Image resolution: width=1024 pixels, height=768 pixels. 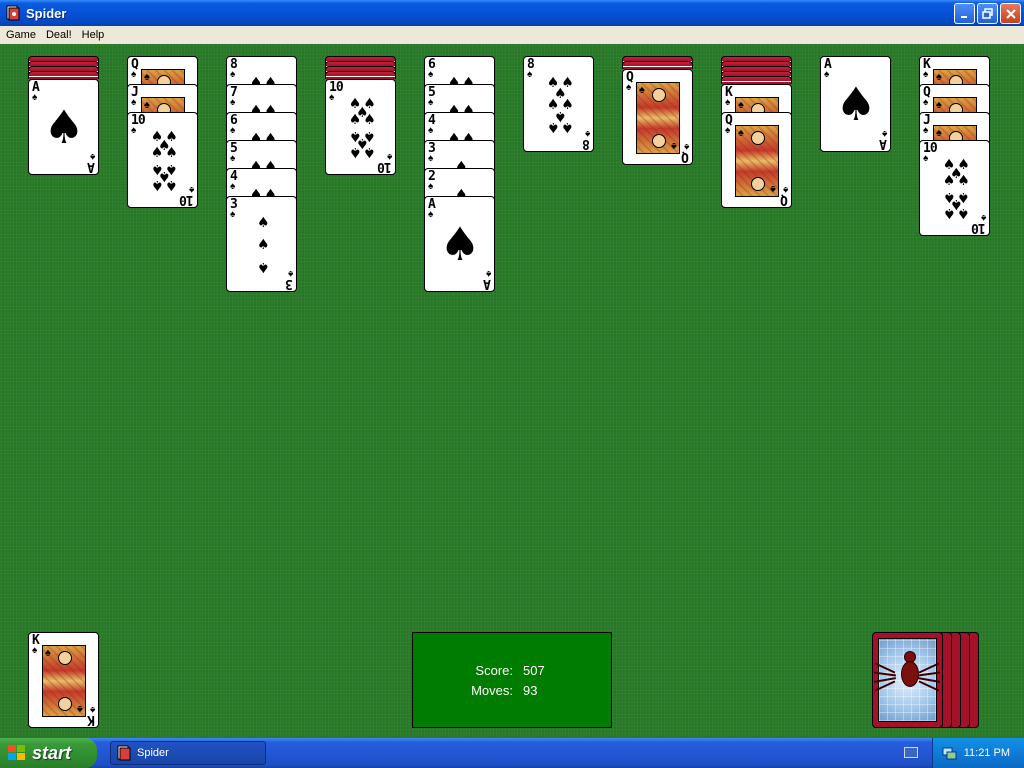 I want to click on window-title: Spider, so click(x=46, y=13).